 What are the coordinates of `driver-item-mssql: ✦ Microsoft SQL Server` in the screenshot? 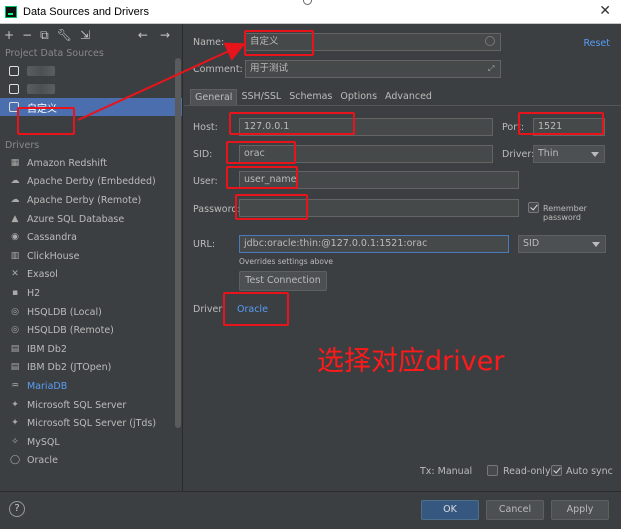 It's located at (91, 405).